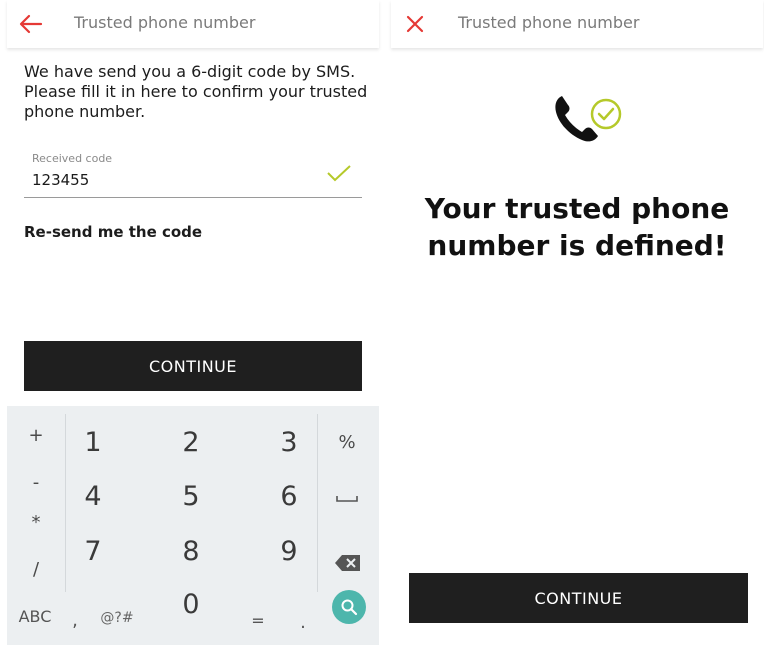 The width and height of the screenshot is (764, 645). I want to click on key-9: 9, so click(289, 551).